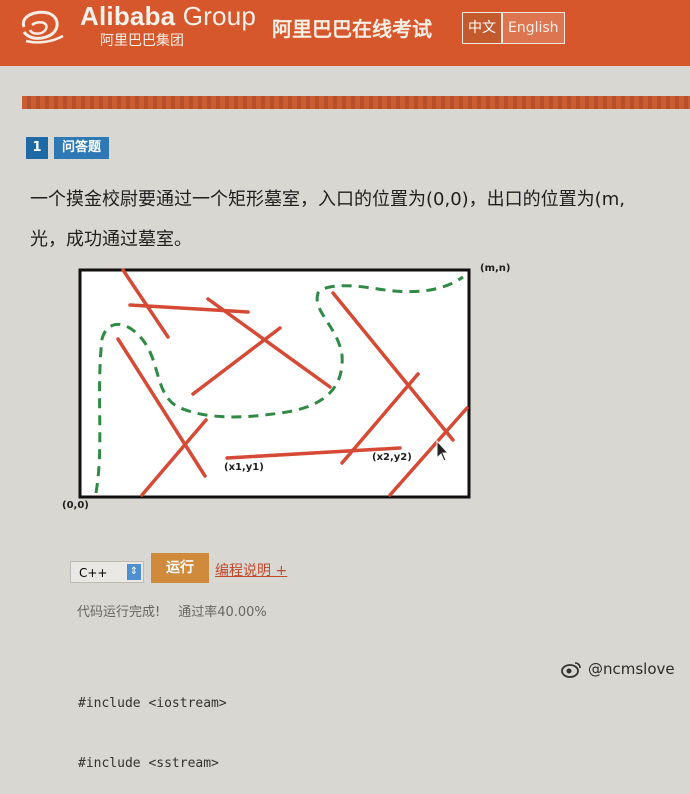 Image resolution: width=690 pixels, height=794 pixels. What do you see at coordinates (443, 451) in the screenshot?
I see `mouse-cursor-icon` at bounding box center [443, 451].